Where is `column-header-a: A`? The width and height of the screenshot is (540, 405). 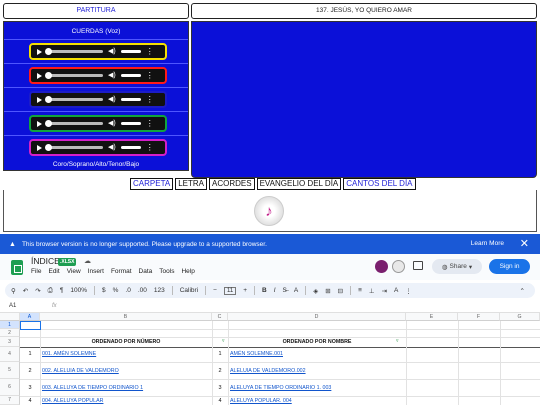 column-header-a: A is located at coordinates (30, 317).